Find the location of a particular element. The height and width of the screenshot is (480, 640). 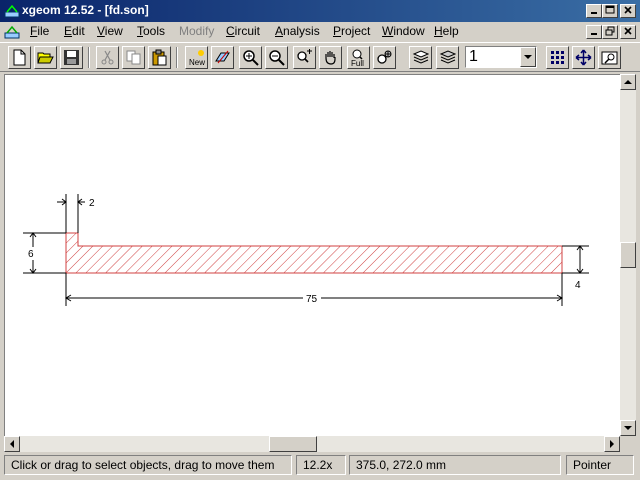

status-zoom: 12.2x is located at coordinates (321, 465).